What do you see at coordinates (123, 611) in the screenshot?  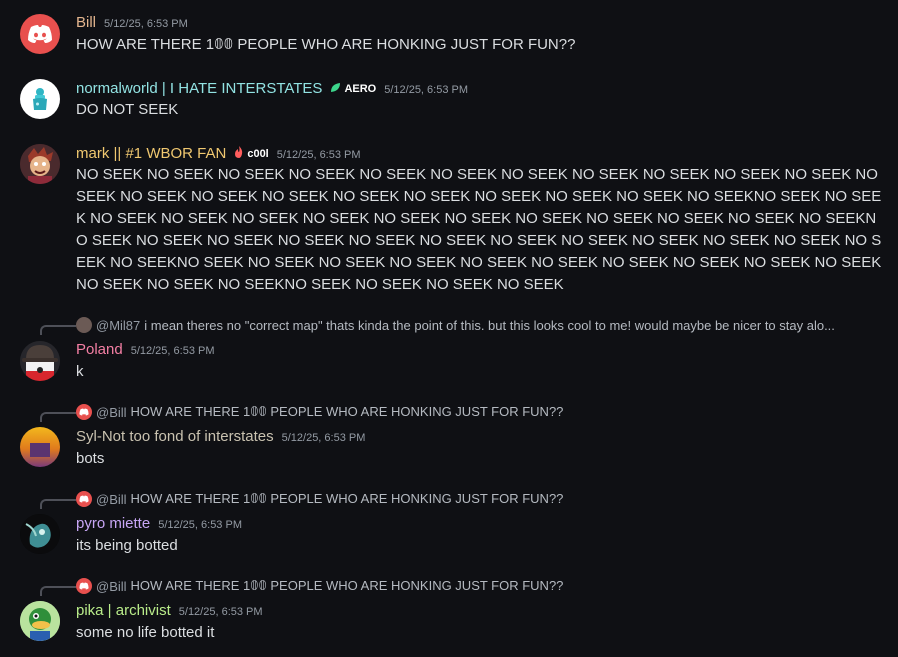 I see `username: pika | archivist` at bounding box center [123, 611].